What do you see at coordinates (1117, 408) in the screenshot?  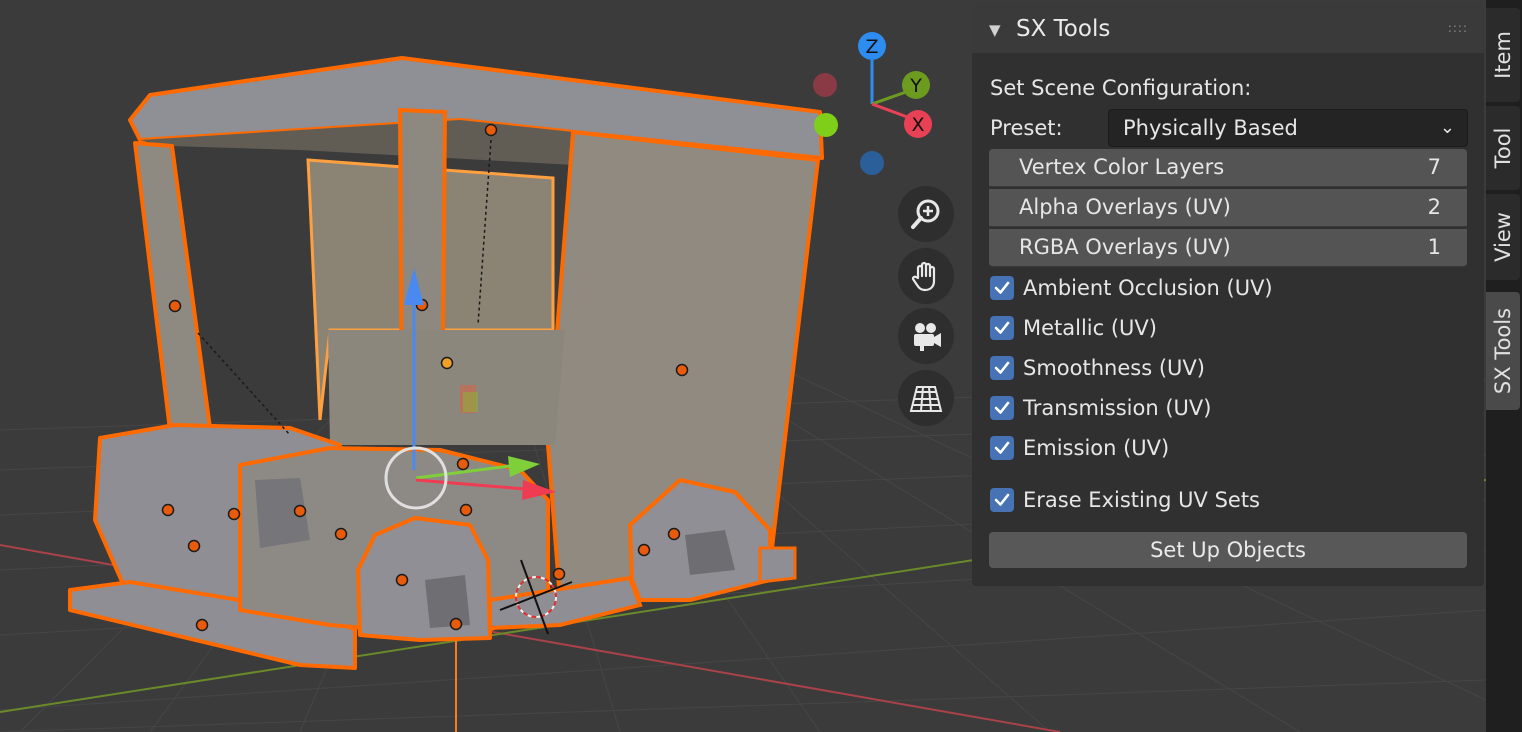 I see `checkbox-label: Transmission (UV)` at bounding box center [1117, 408].